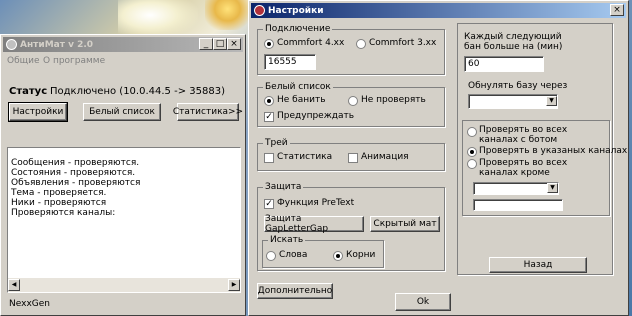 This screenshot has height=316, width=632. I want to click on specified-channels-label: Проверять в указаных каналах, so click(553, 151).